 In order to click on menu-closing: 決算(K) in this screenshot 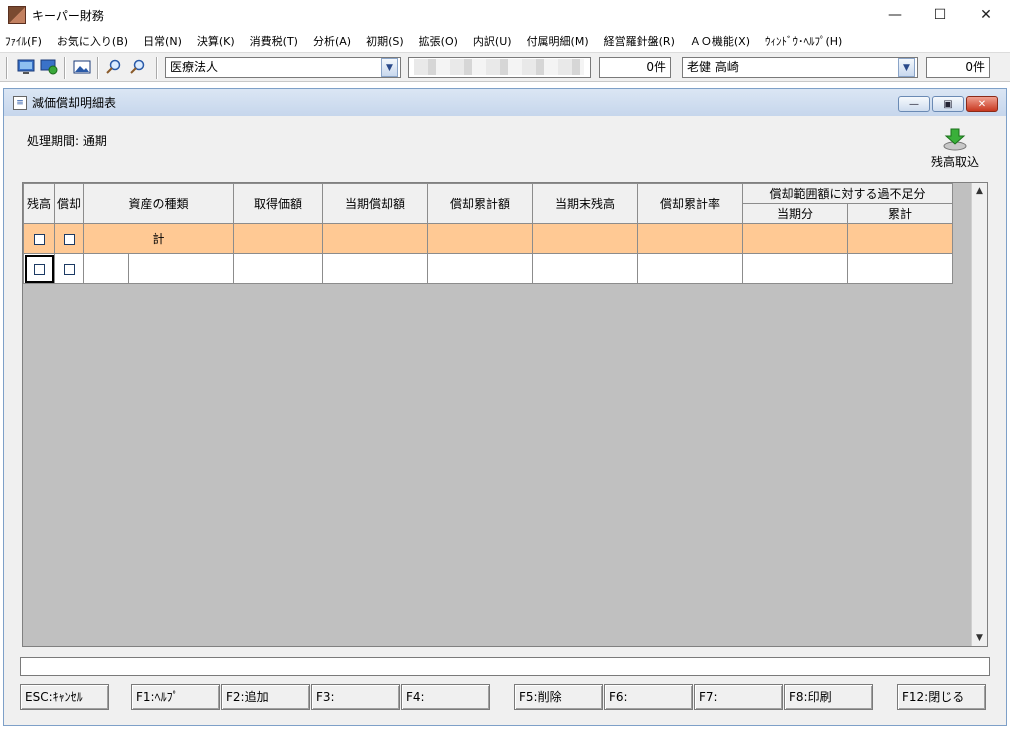, I will do `click(216, 41)`.